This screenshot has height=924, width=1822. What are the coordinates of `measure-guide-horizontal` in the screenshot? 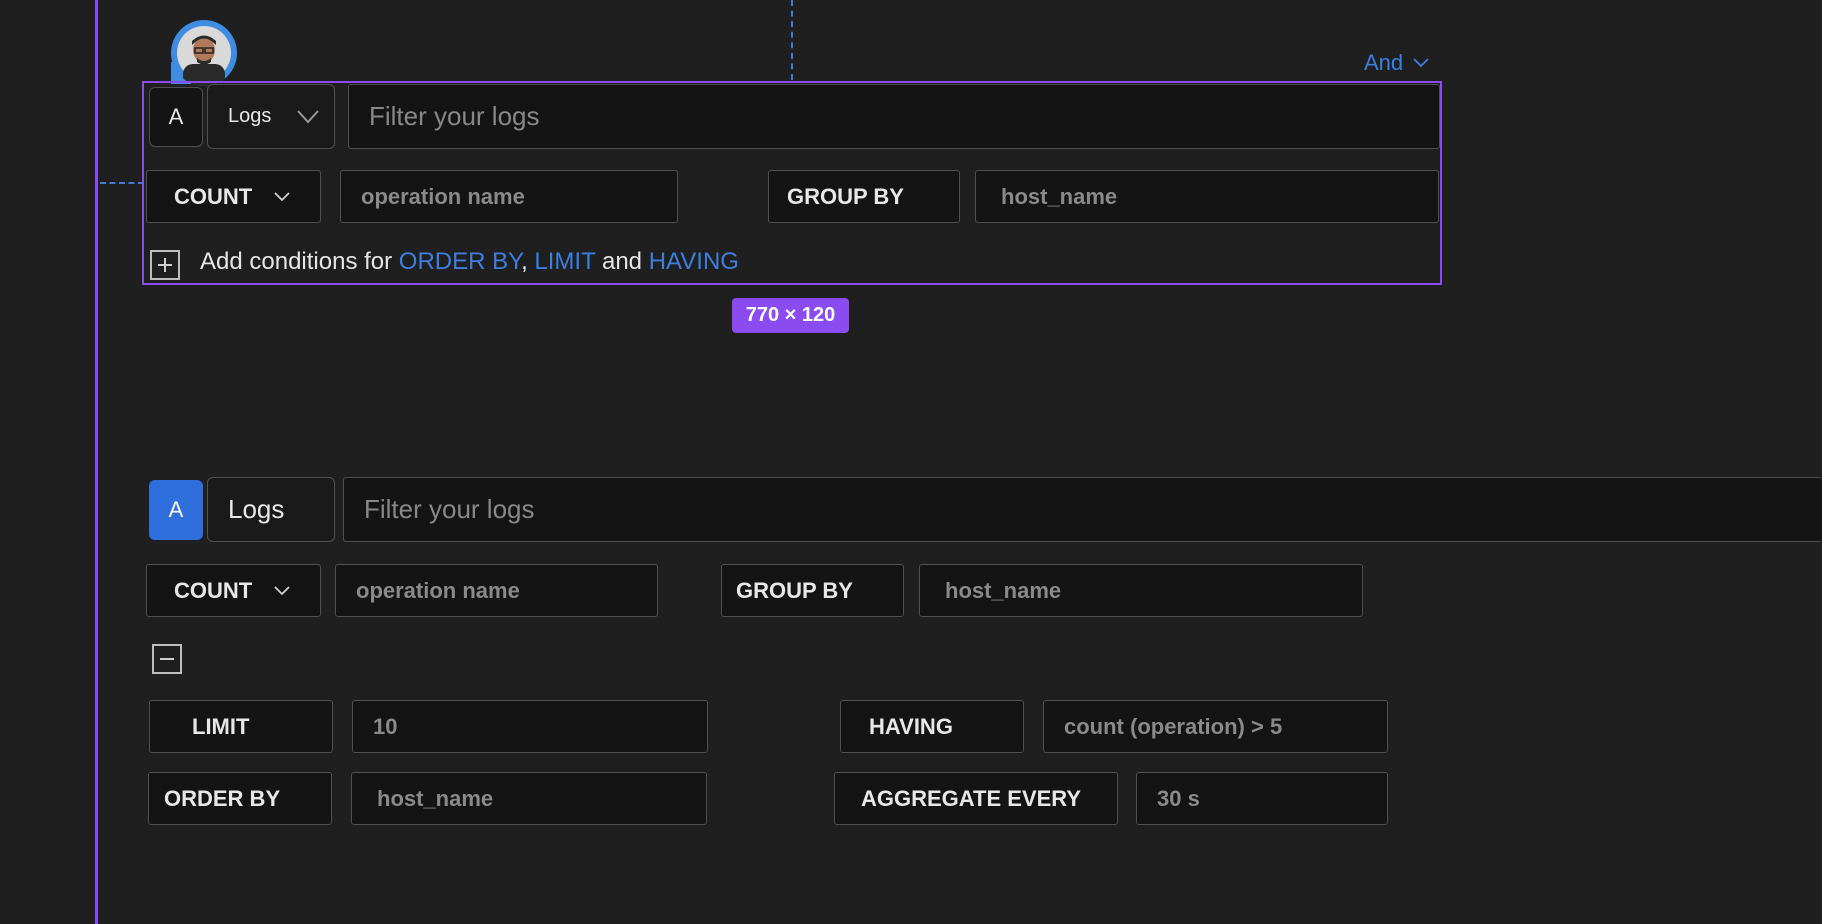 It's located at (122, 183).